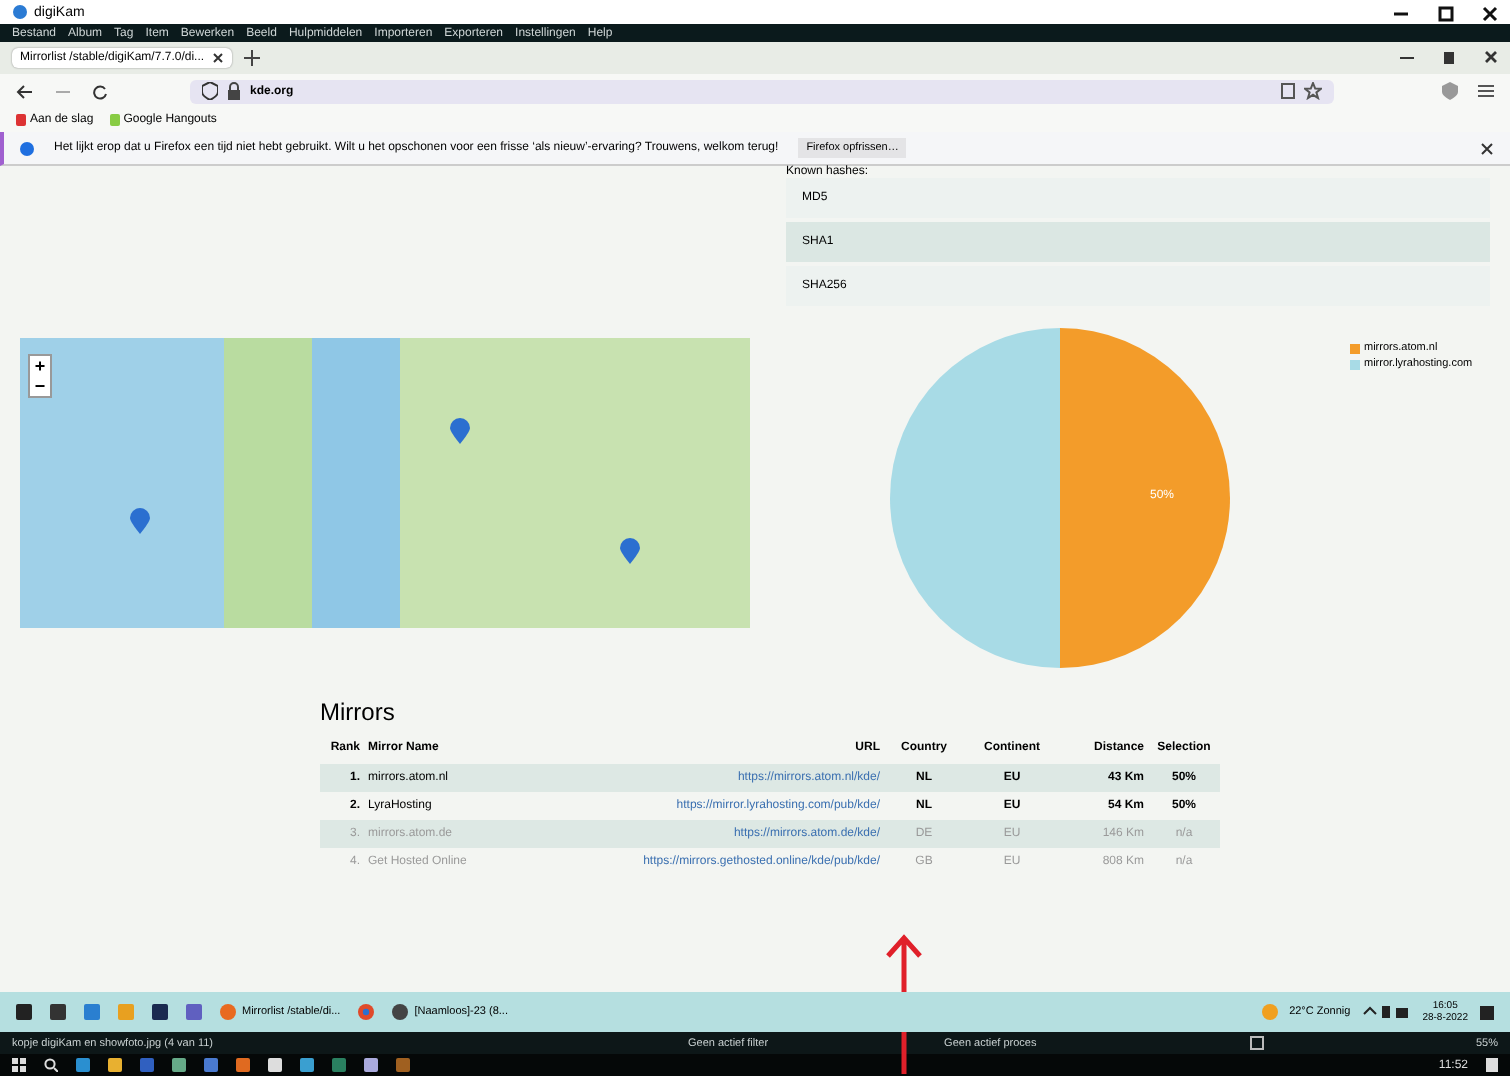 This screenshot has height=1076, width=1510. Describe the element at coordinates (252, 58) in the screenshot. I see `plus-icon` at that location.